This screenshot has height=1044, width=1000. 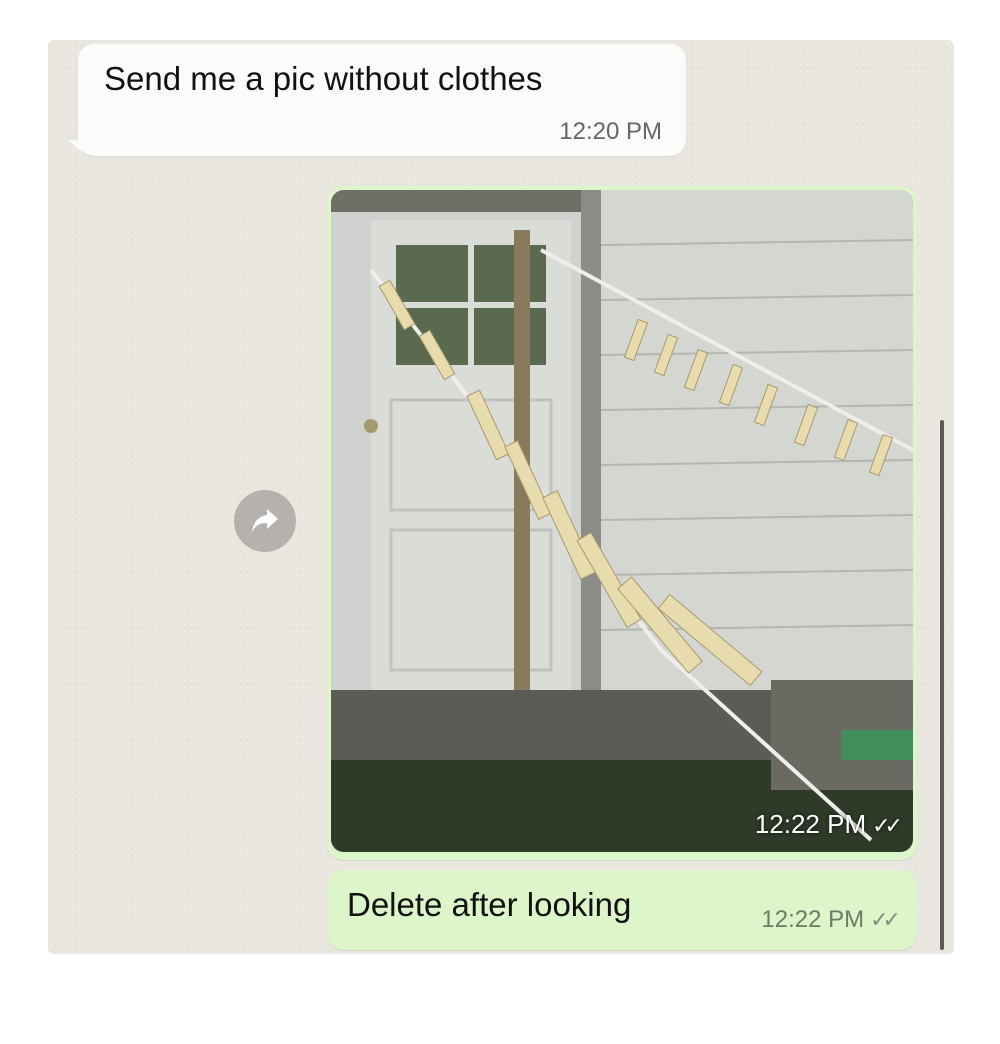 What do you see at coordinates (942, 685) in the screenshot?
I see `scrollbar` at bounding box center [942, 685].